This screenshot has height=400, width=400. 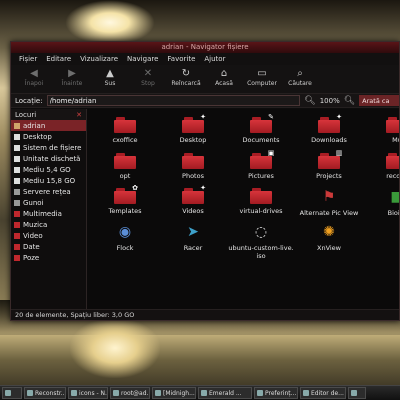 I want to click on file-item: ✦ Downloads, so click(x=329, y=128).